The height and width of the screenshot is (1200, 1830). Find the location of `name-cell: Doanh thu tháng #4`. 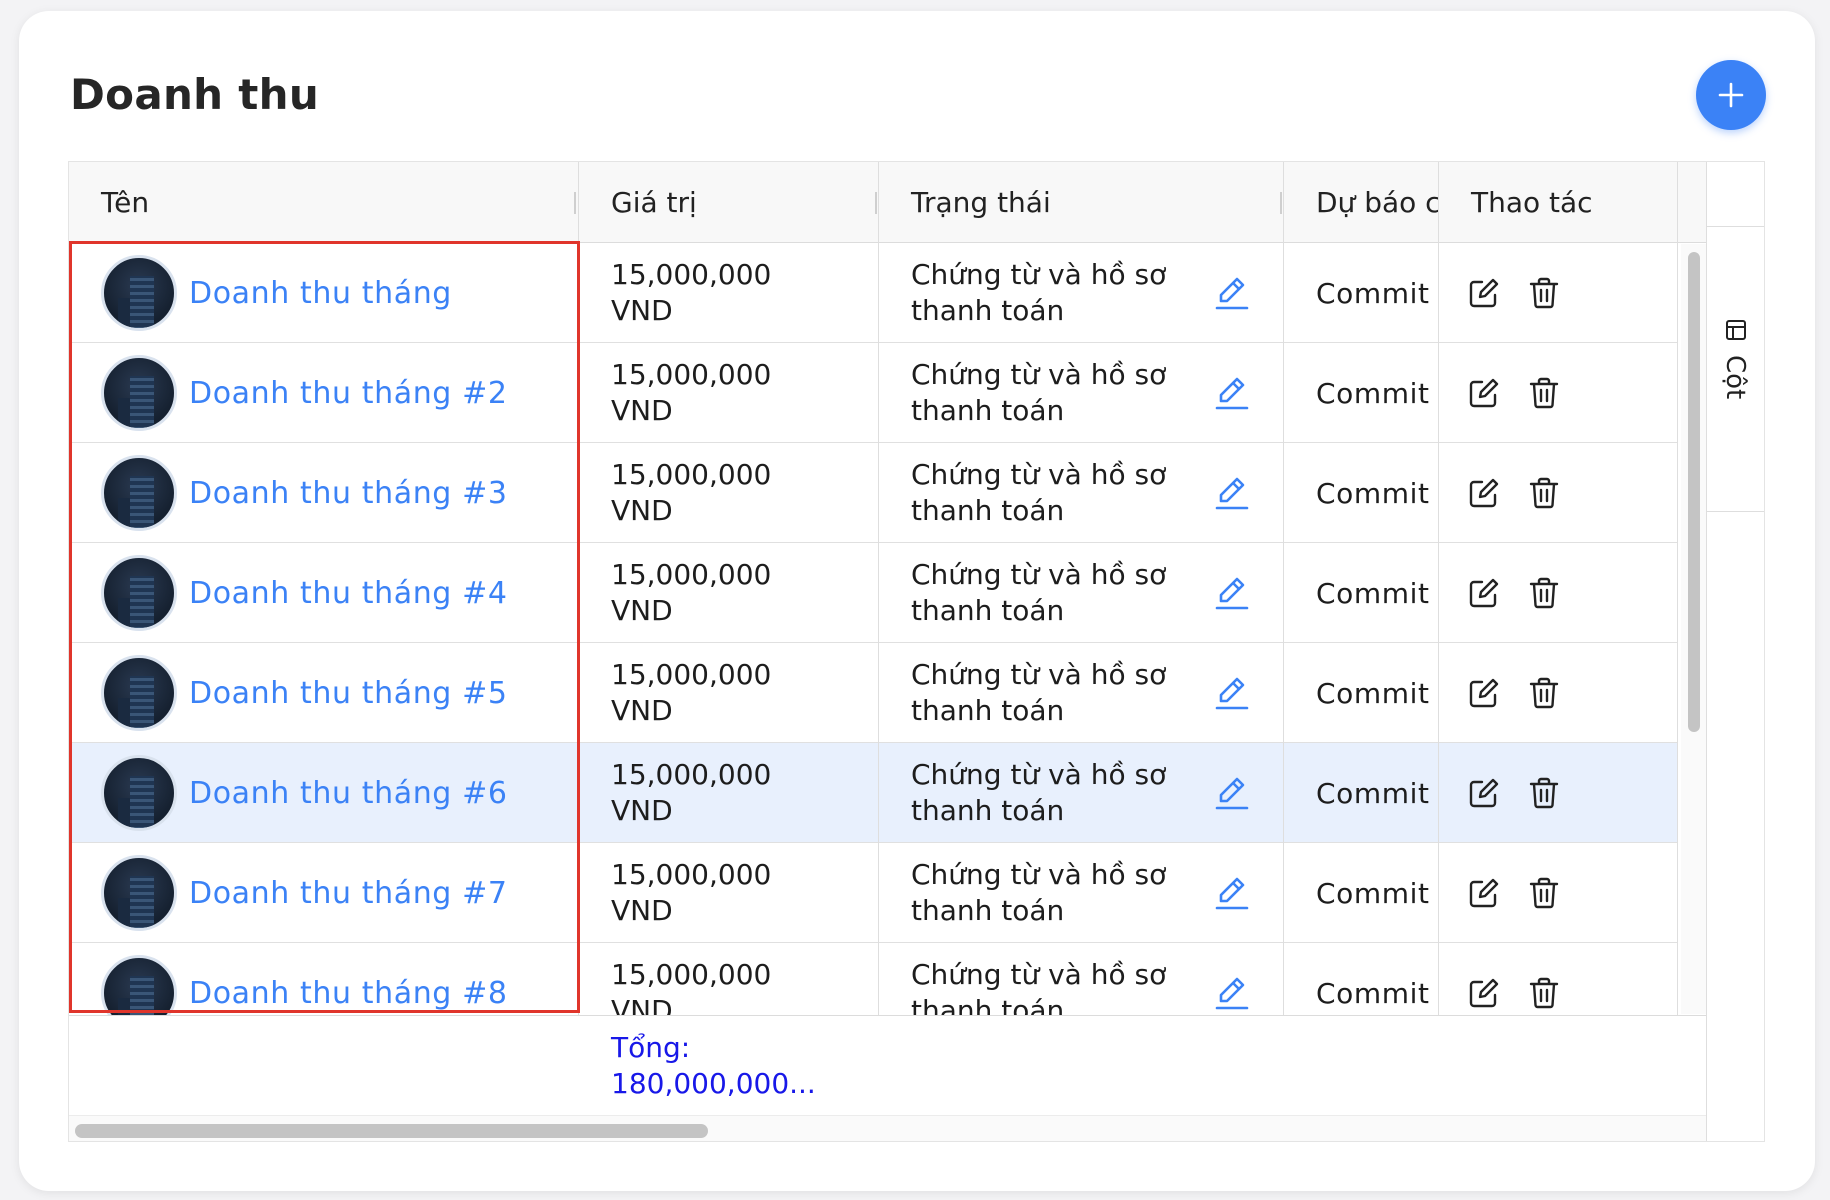

name-cell: Doanh thu tháng #4 is located at coordinates (324, 593).